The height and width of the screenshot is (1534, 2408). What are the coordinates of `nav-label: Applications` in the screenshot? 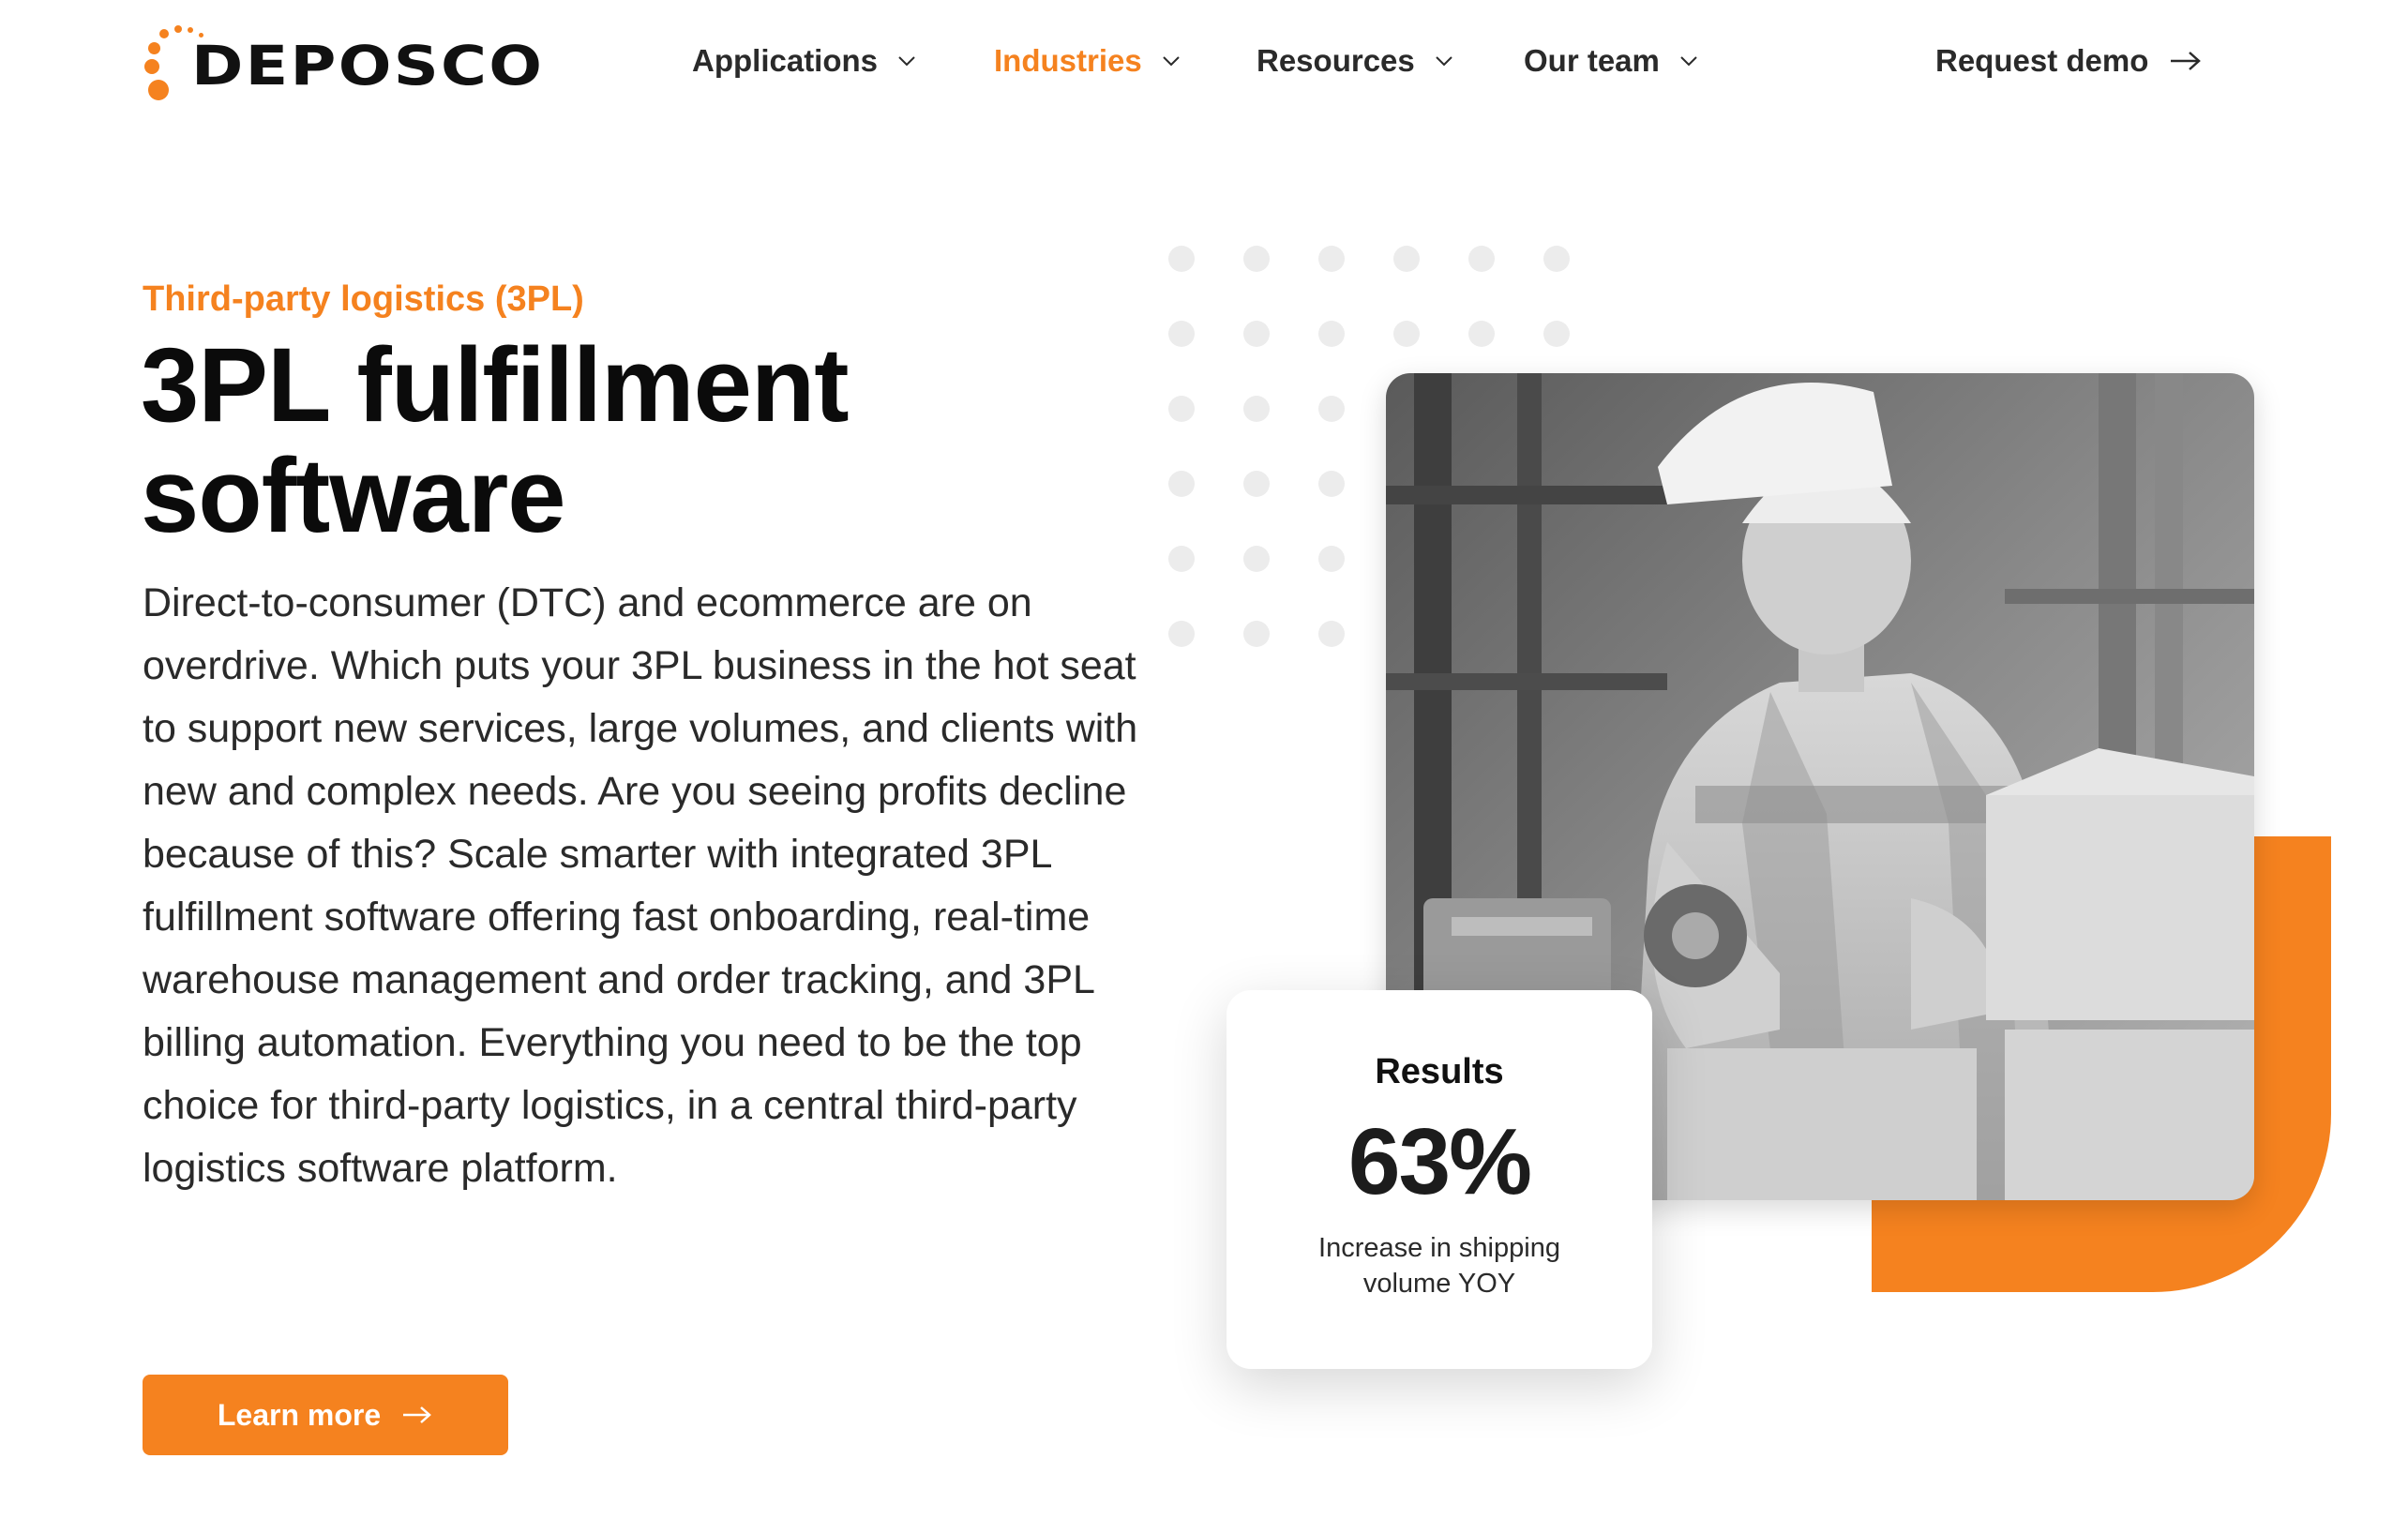 It's located at (785, 60).